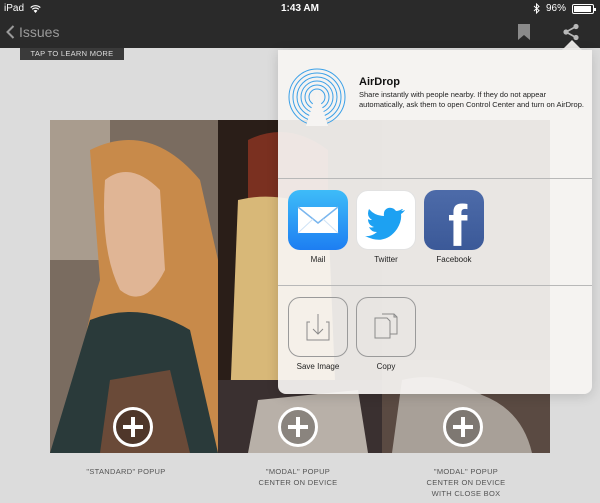  I want to click on copy-label: Copy, so click(386, 366).